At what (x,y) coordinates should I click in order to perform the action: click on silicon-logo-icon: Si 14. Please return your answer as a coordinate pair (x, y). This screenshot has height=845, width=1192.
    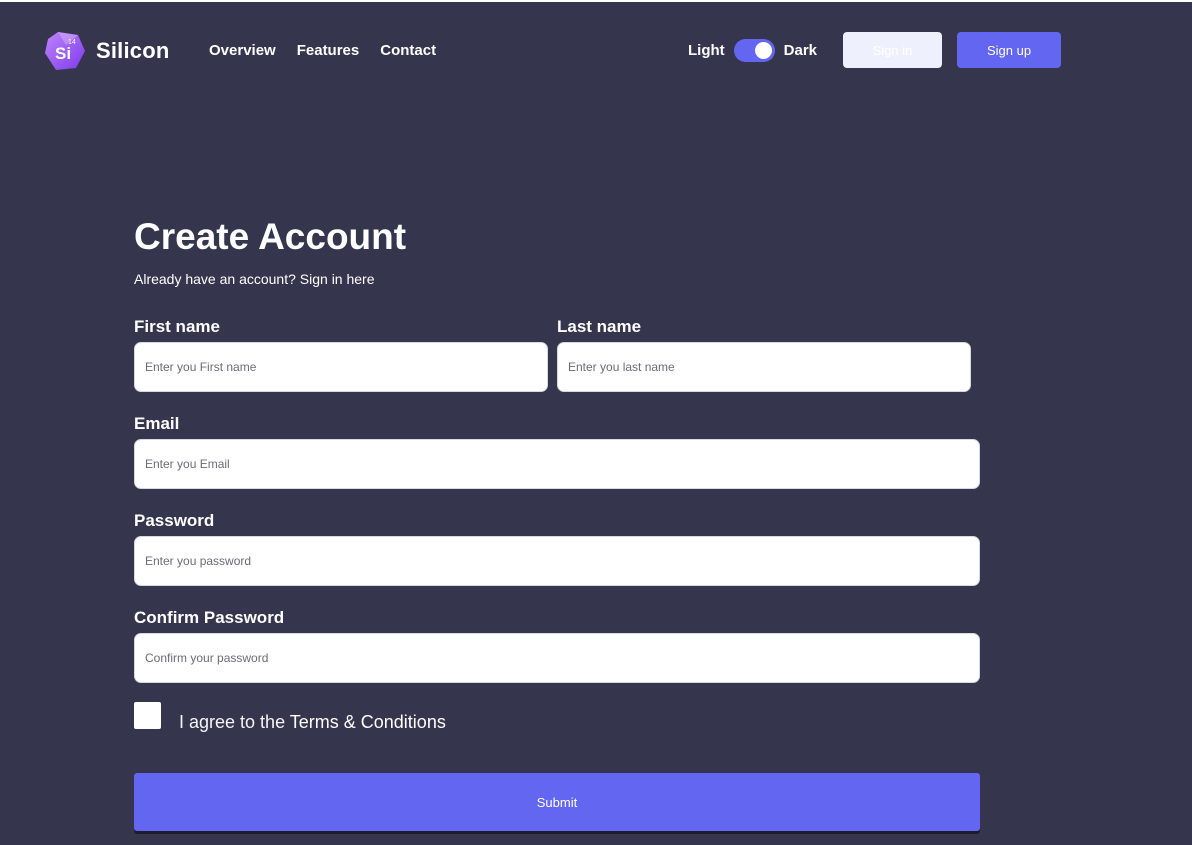
    Looking at the image, I should click on (65, 51).